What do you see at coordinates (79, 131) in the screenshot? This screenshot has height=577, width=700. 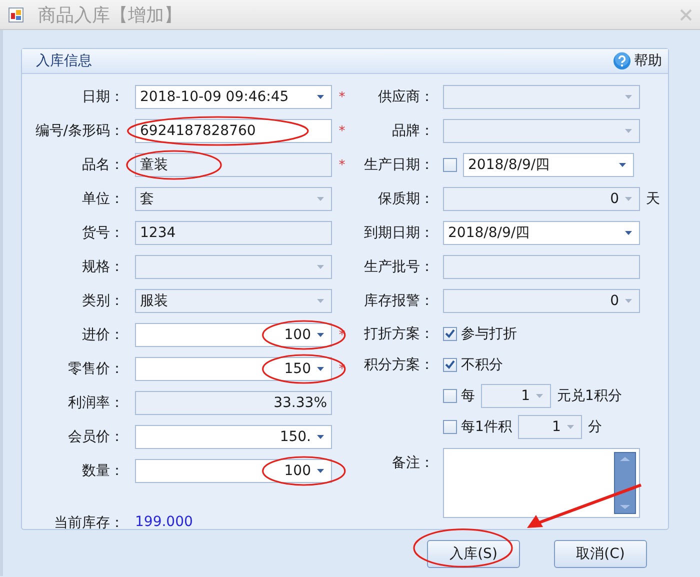 I see `field-label: 编号/条形码：` at bounding box center [79, 131].